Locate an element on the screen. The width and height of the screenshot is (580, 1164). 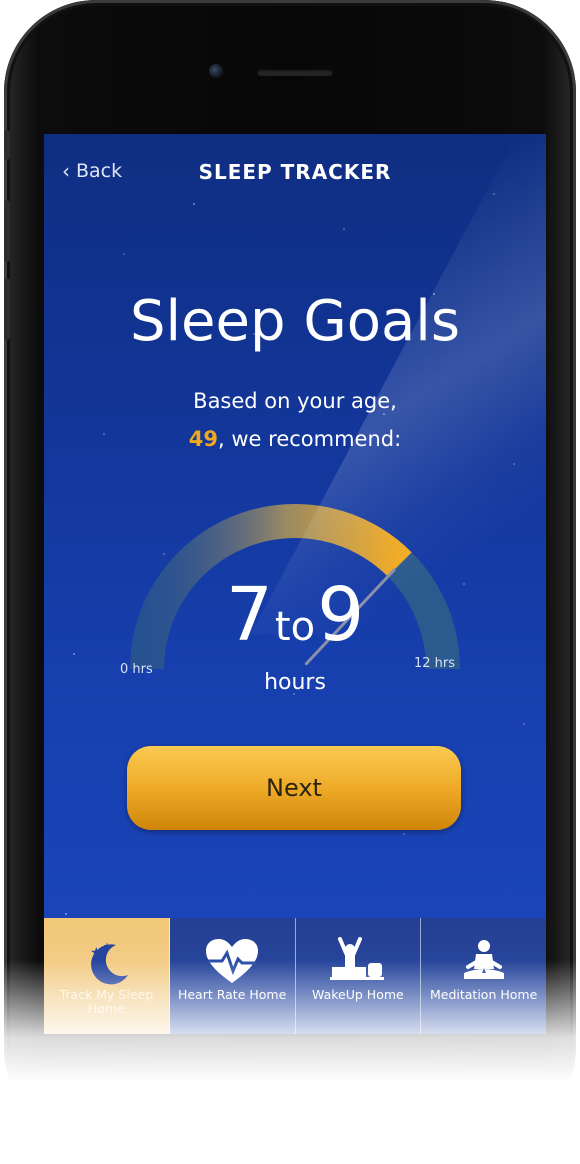
tab-label: Meditation Home is located at coordinates (483, 994).